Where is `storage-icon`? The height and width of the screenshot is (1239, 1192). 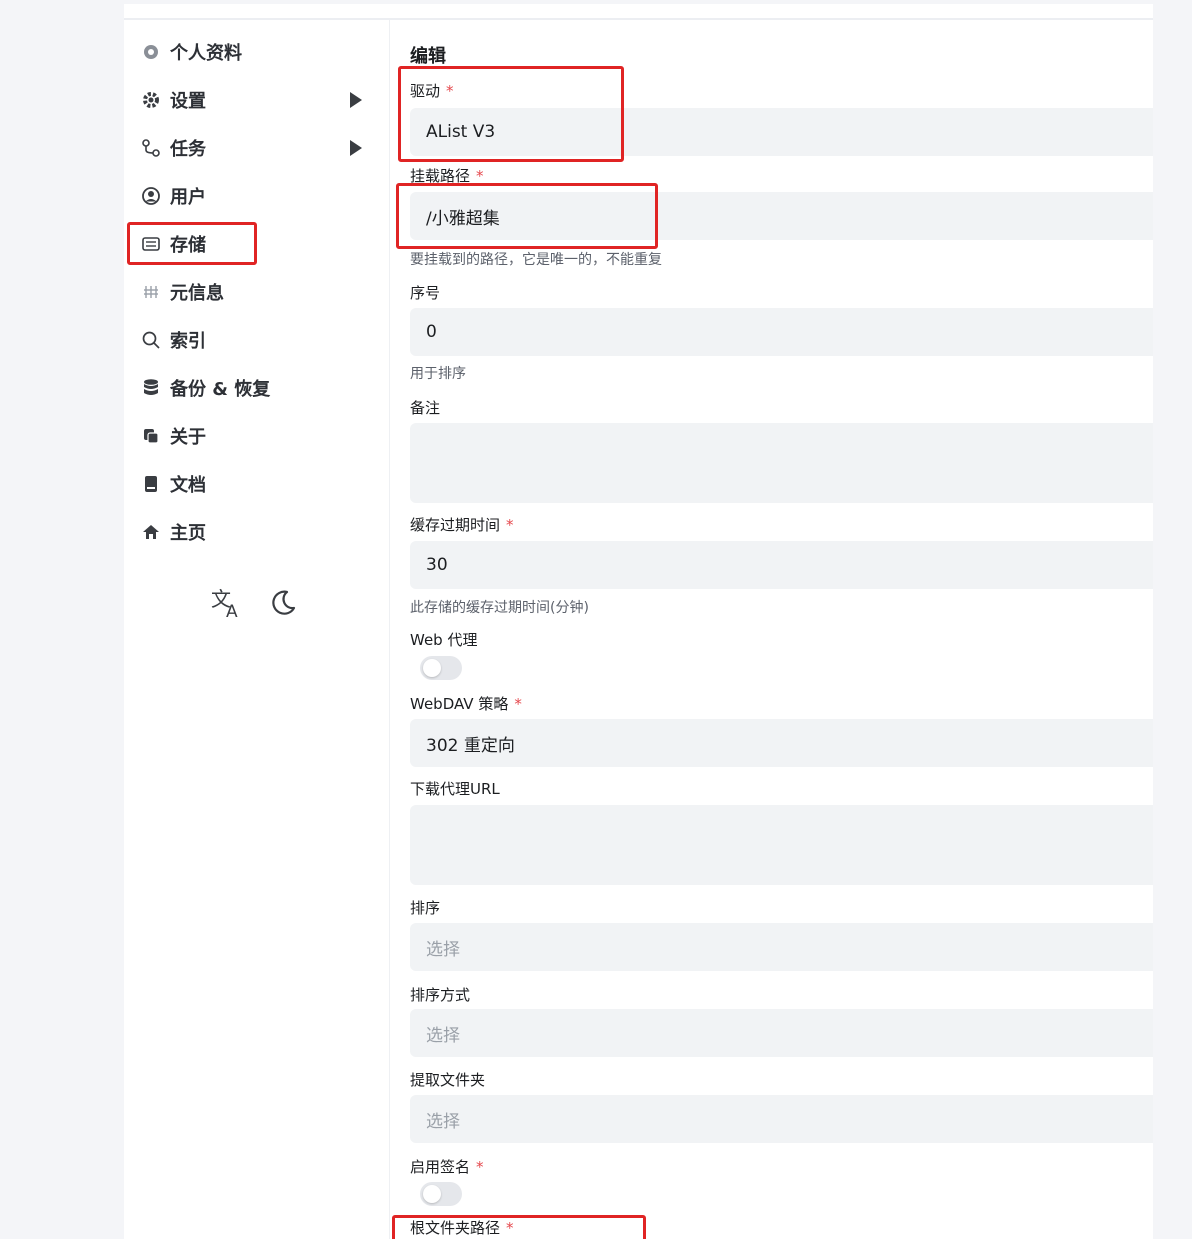 storage-icon is located at coordinates (151, 244).